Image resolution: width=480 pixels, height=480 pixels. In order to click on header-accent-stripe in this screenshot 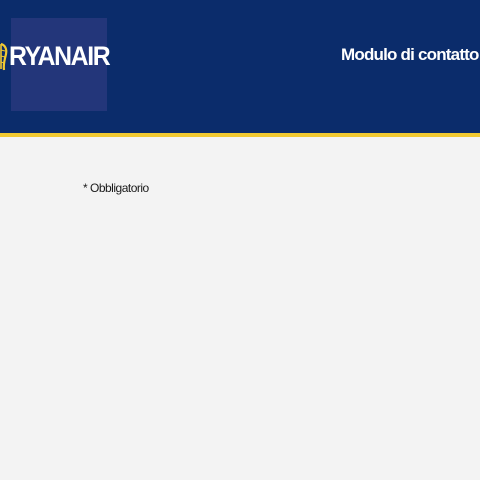, I will do `click(240, 135)`.